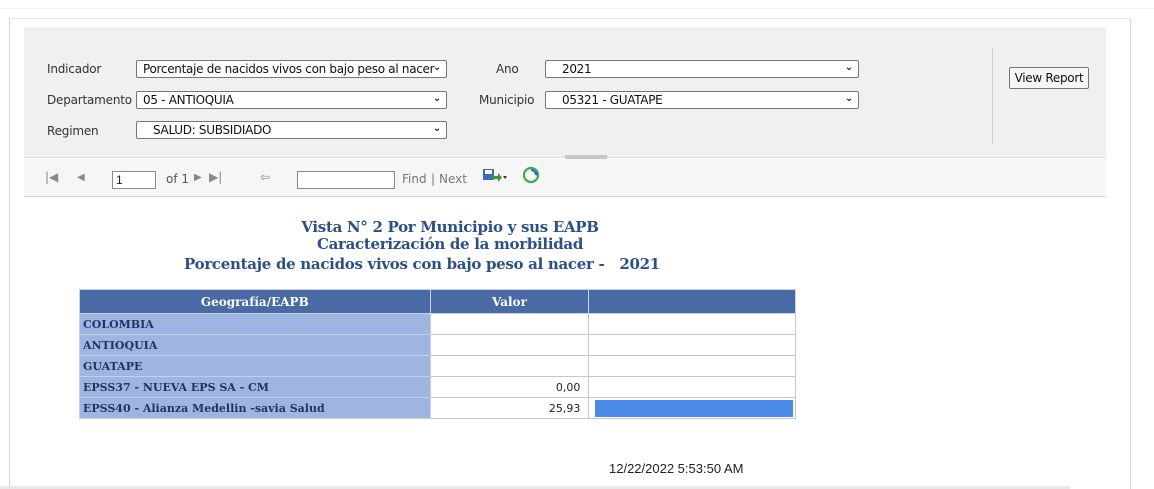 The image size is (1154, 489). What do you see at coordinates (507, 100) in the screenshot?
I see `municipio-label: Municipio` at bounding box center [507, 100].